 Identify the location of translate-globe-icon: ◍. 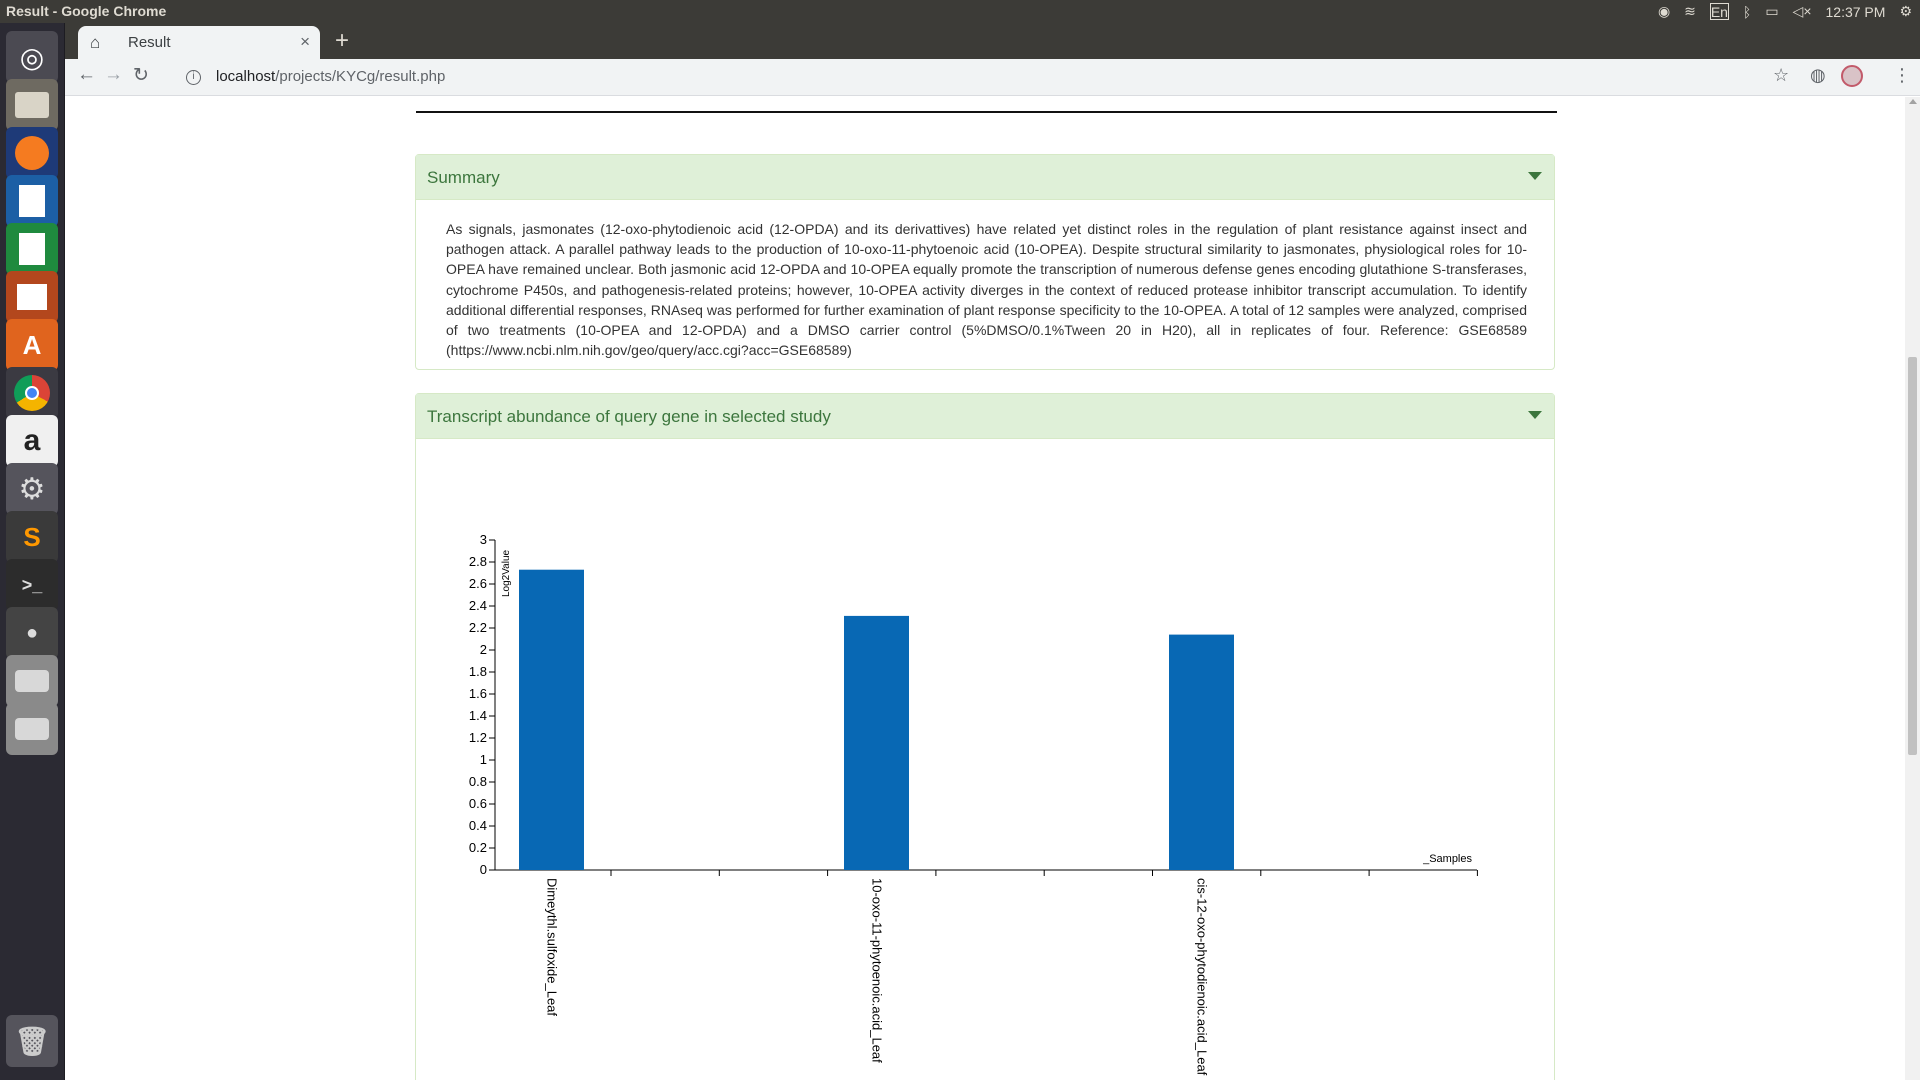
(1818, 75).